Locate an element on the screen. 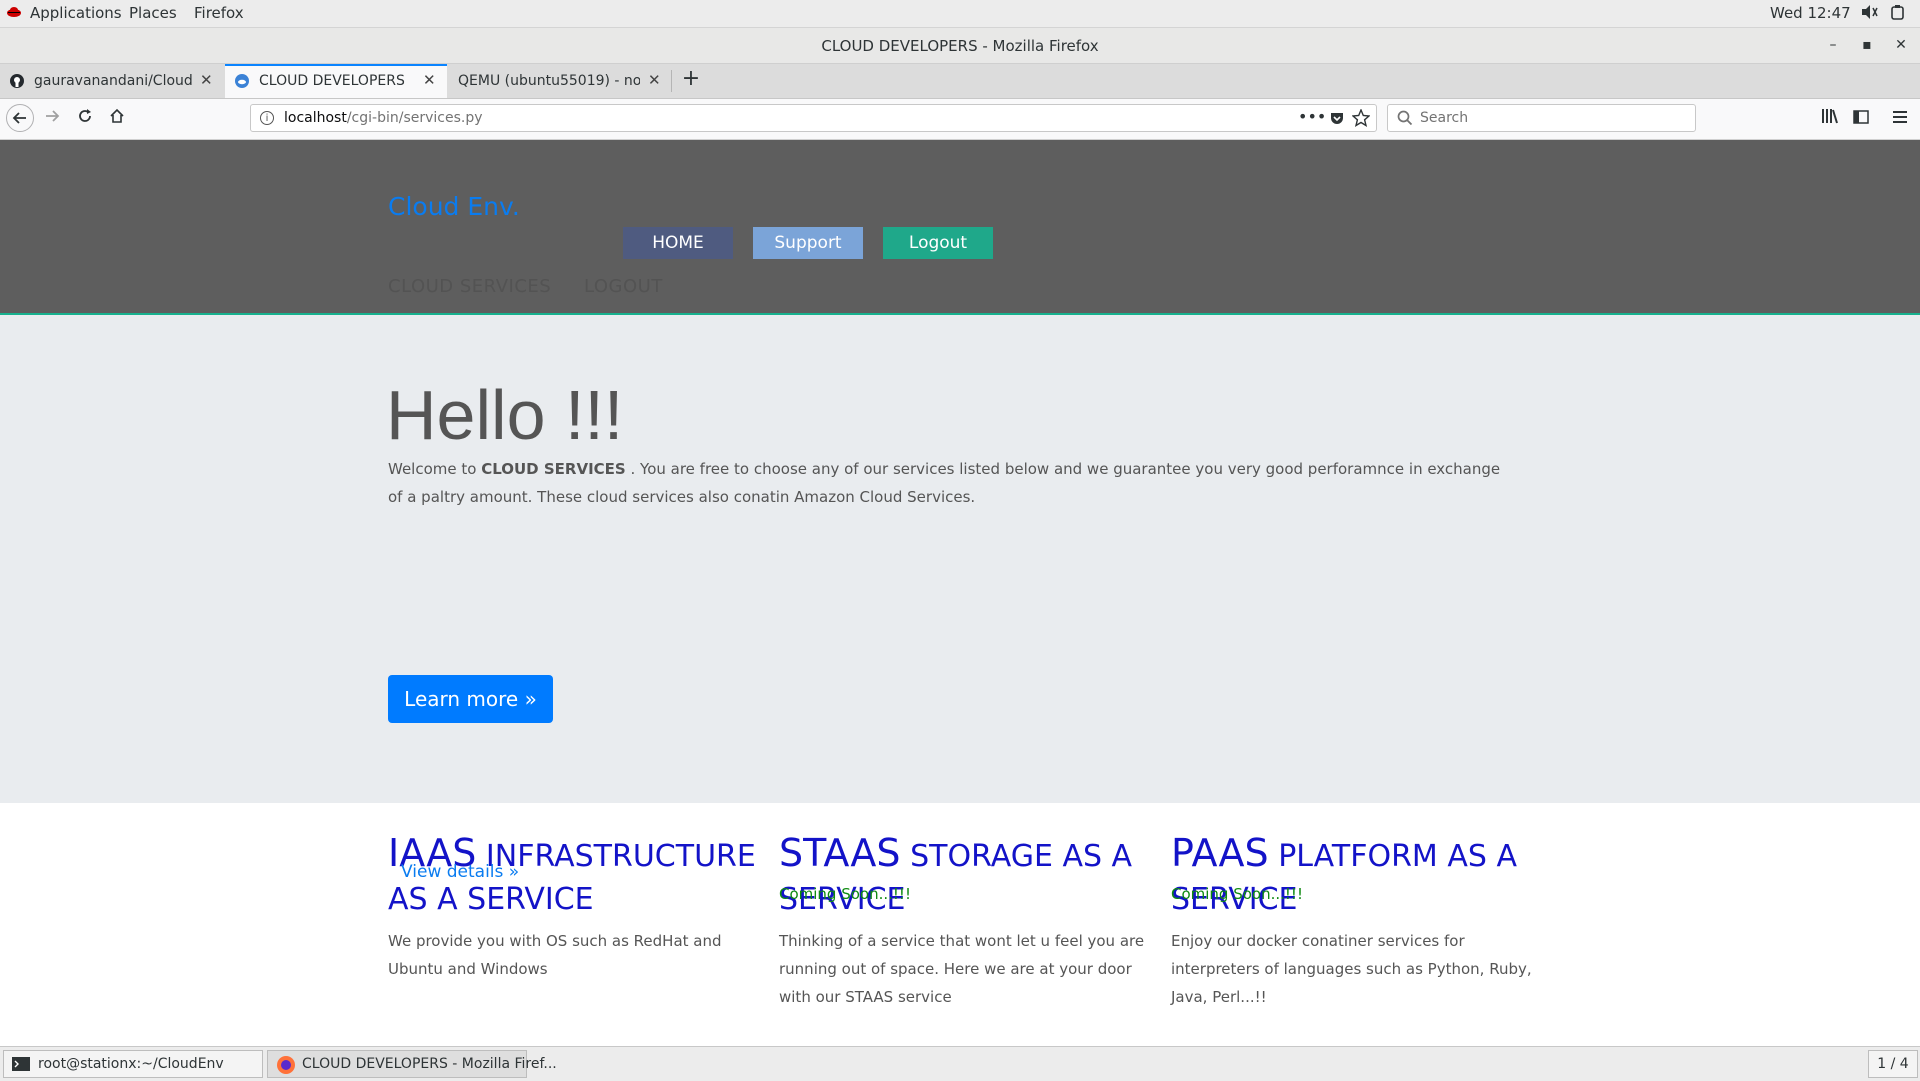 The image size is (1920, 1081). sidebar-toggle-icon is located at coordinates (1861, 119).